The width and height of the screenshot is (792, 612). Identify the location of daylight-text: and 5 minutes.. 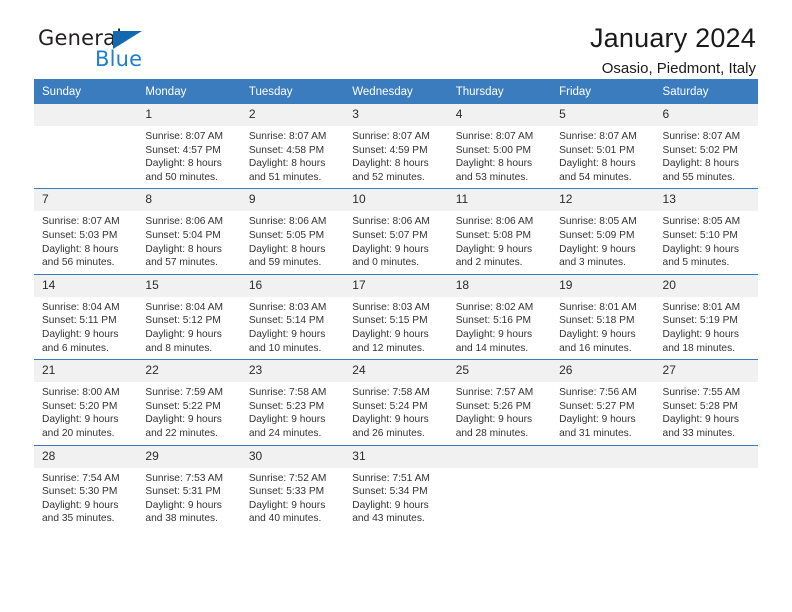
(696, 263).